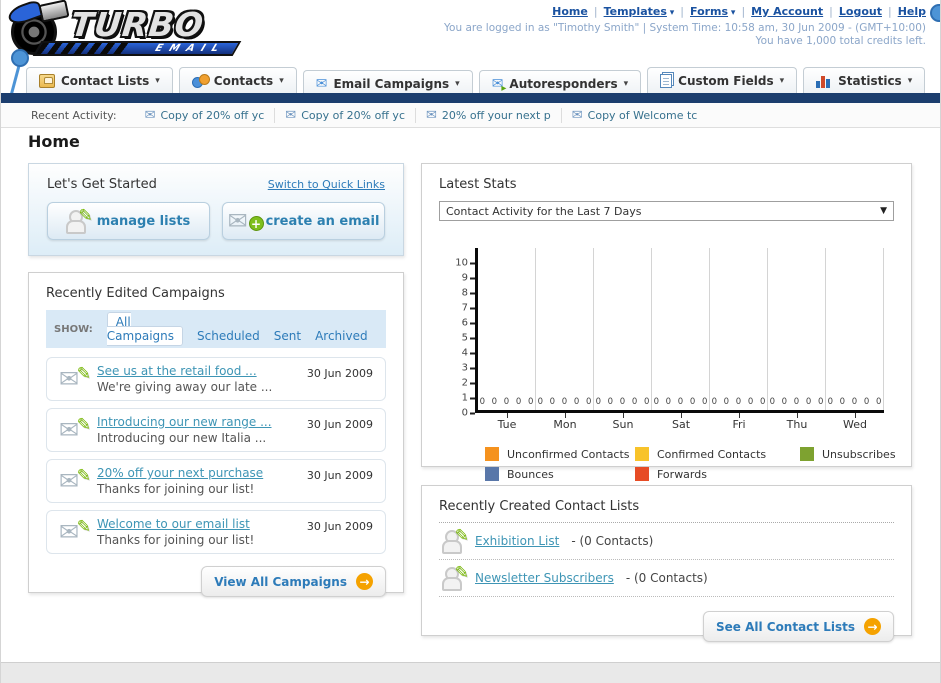  I want to click on tab-statistics: Statistics ▾, so click(864, 80).